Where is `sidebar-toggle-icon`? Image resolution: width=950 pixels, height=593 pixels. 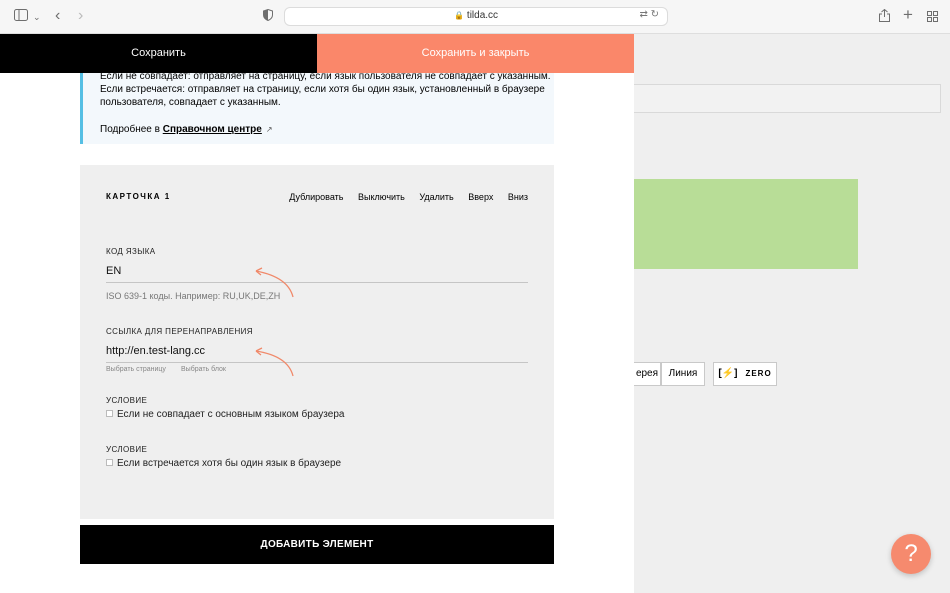 sidebar-toggle-icon is located at coordinates (21, 17).